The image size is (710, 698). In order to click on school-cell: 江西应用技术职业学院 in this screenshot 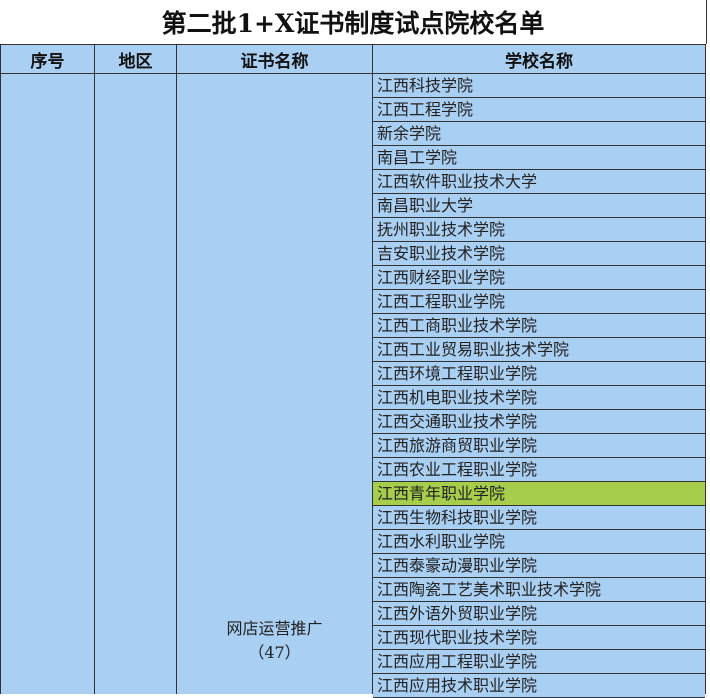, I will do `click(539, 686)`.